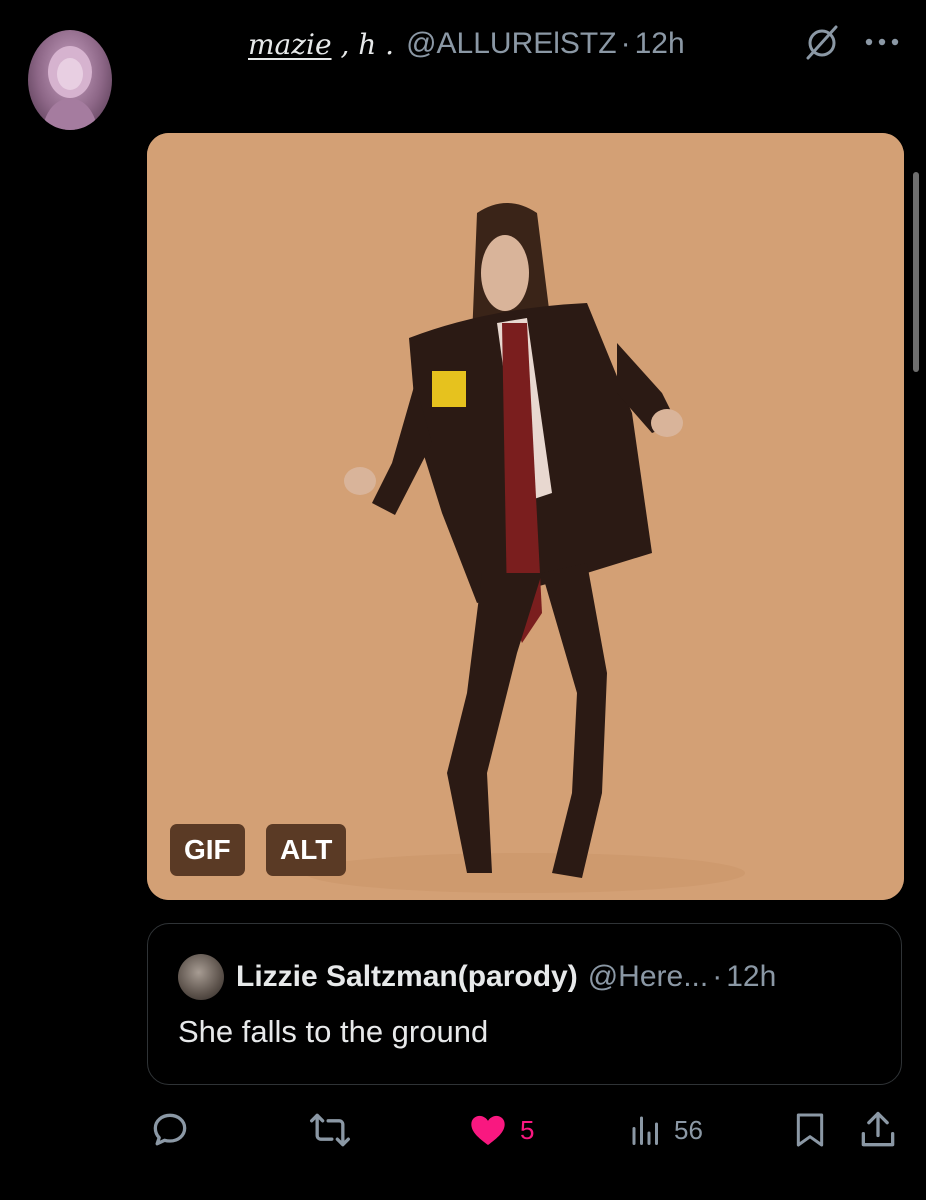 Image resolution: width=926 pixels, height=1200 pixels. I want to click on reply-icon, so click(170, 1129).